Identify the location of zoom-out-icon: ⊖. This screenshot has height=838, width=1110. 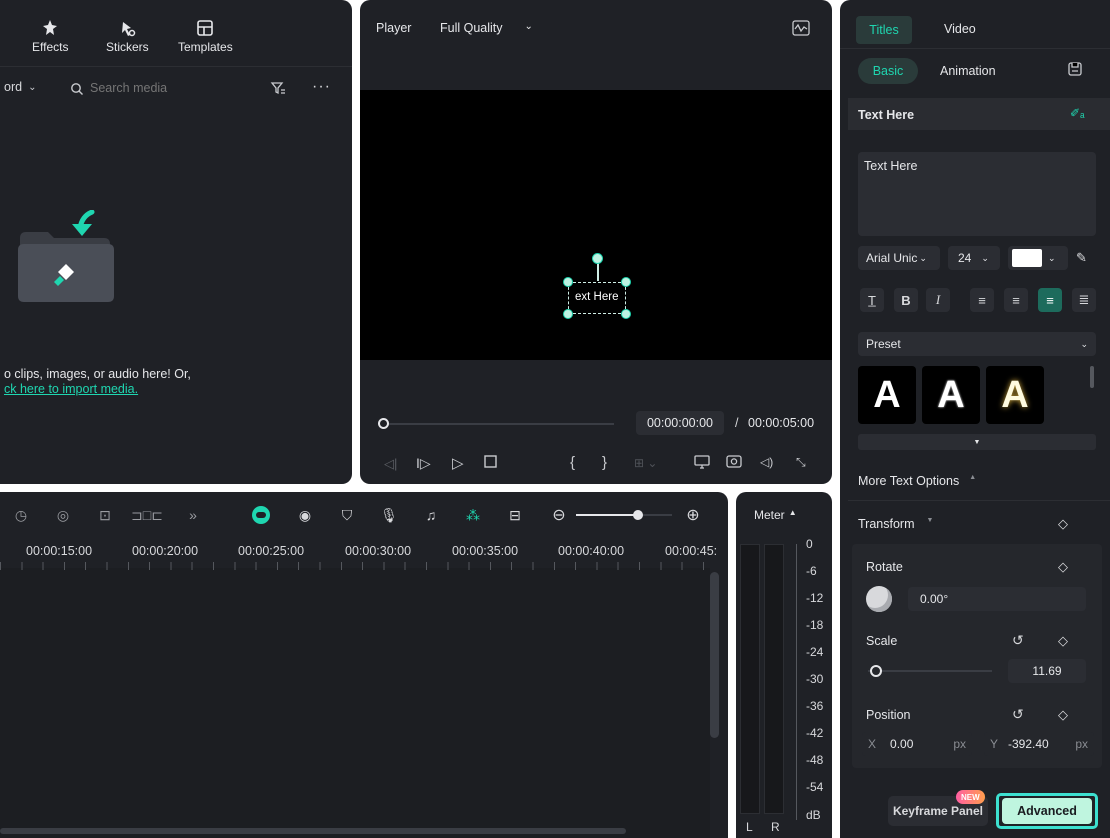
(559, 515).